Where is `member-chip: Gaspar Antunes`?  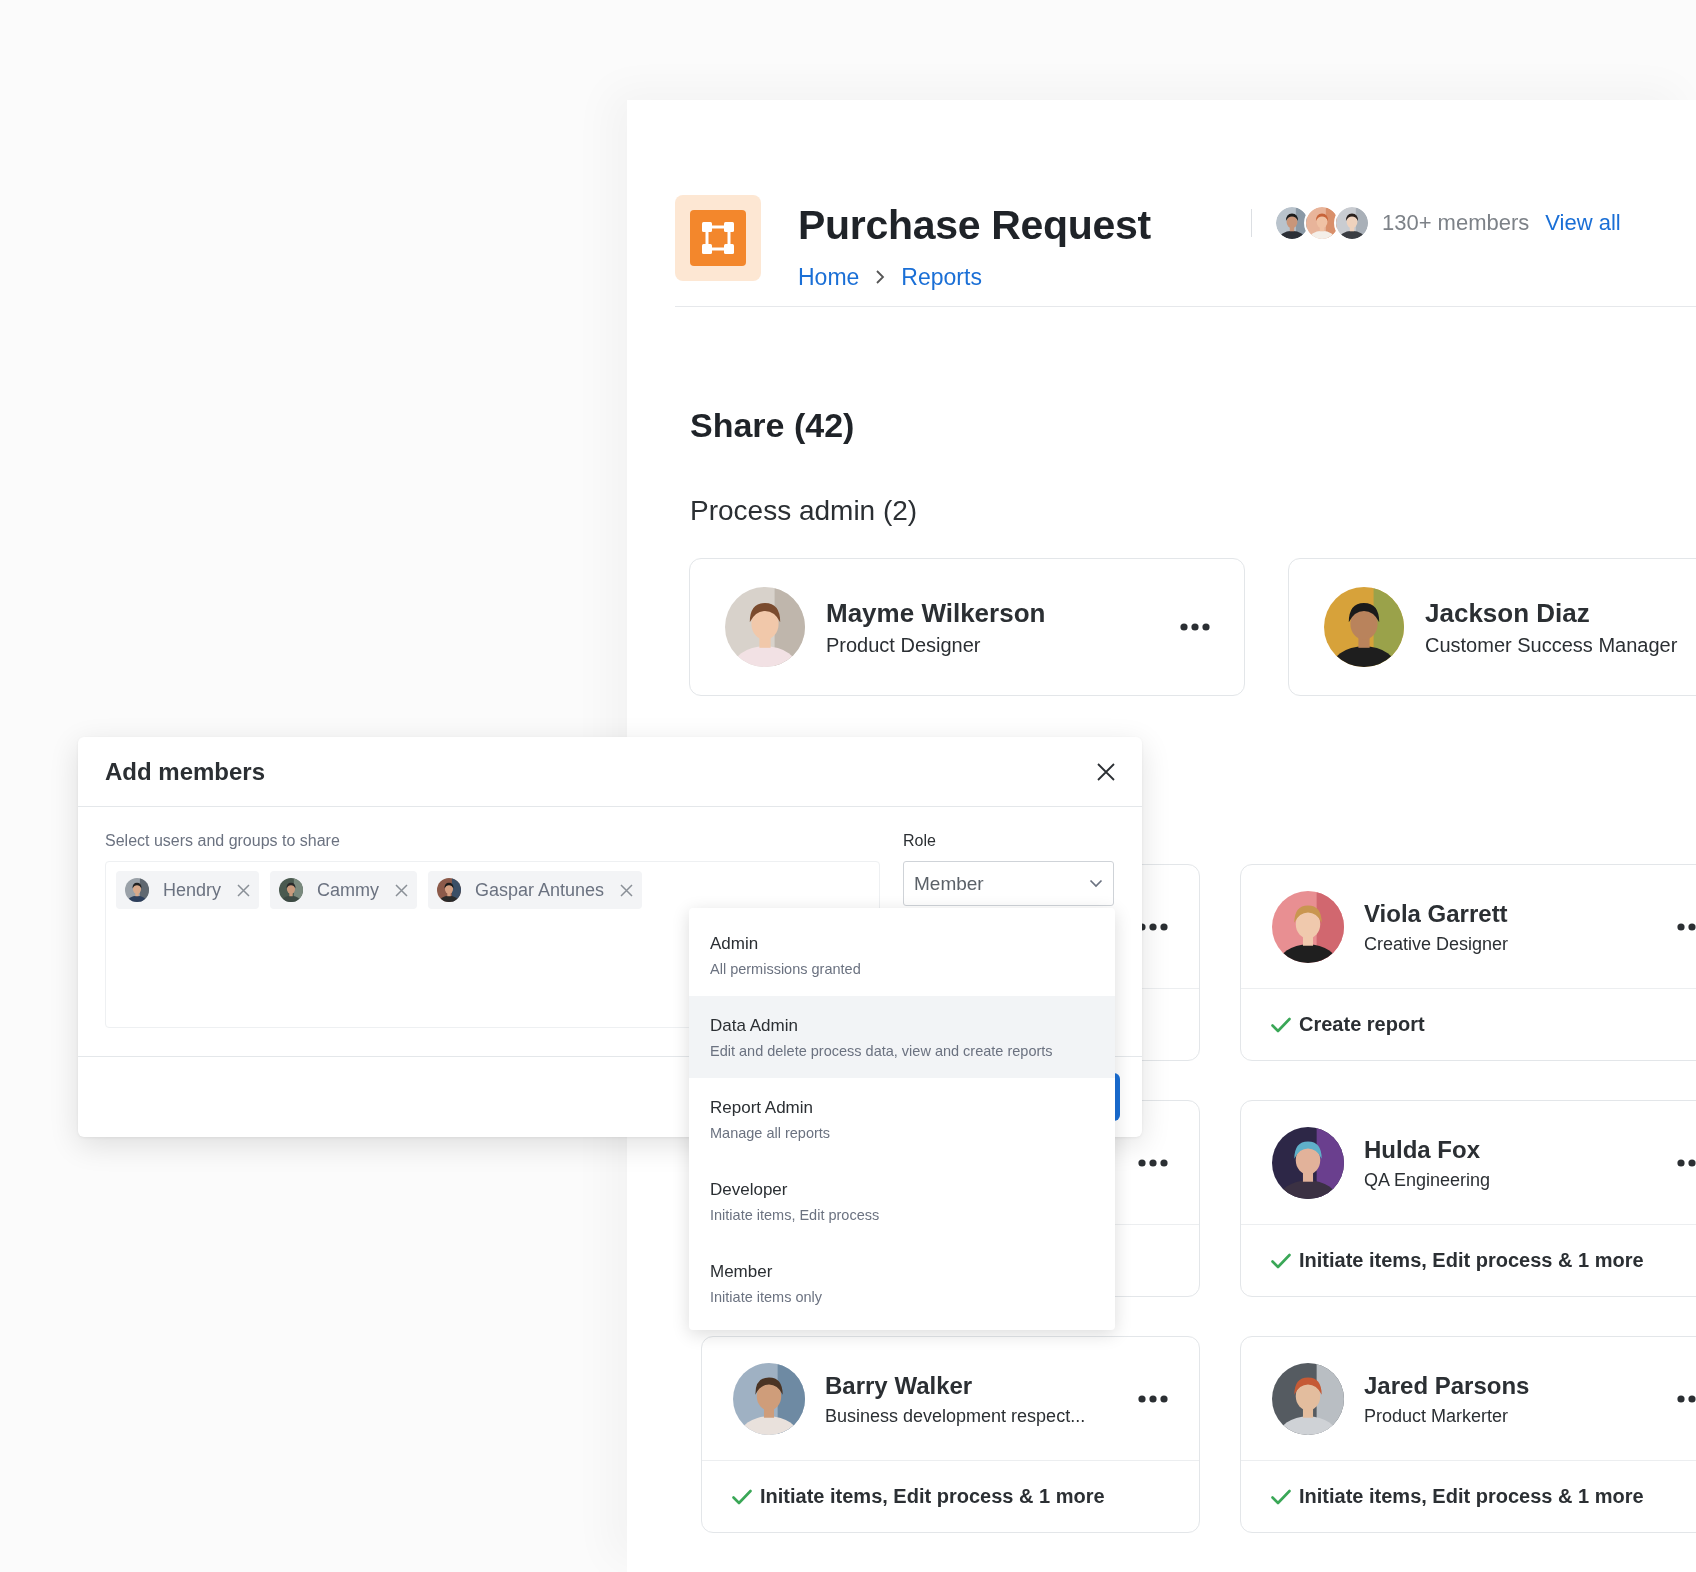 member-chip: Gaspar Antunes is located at coordinates (535, 890).